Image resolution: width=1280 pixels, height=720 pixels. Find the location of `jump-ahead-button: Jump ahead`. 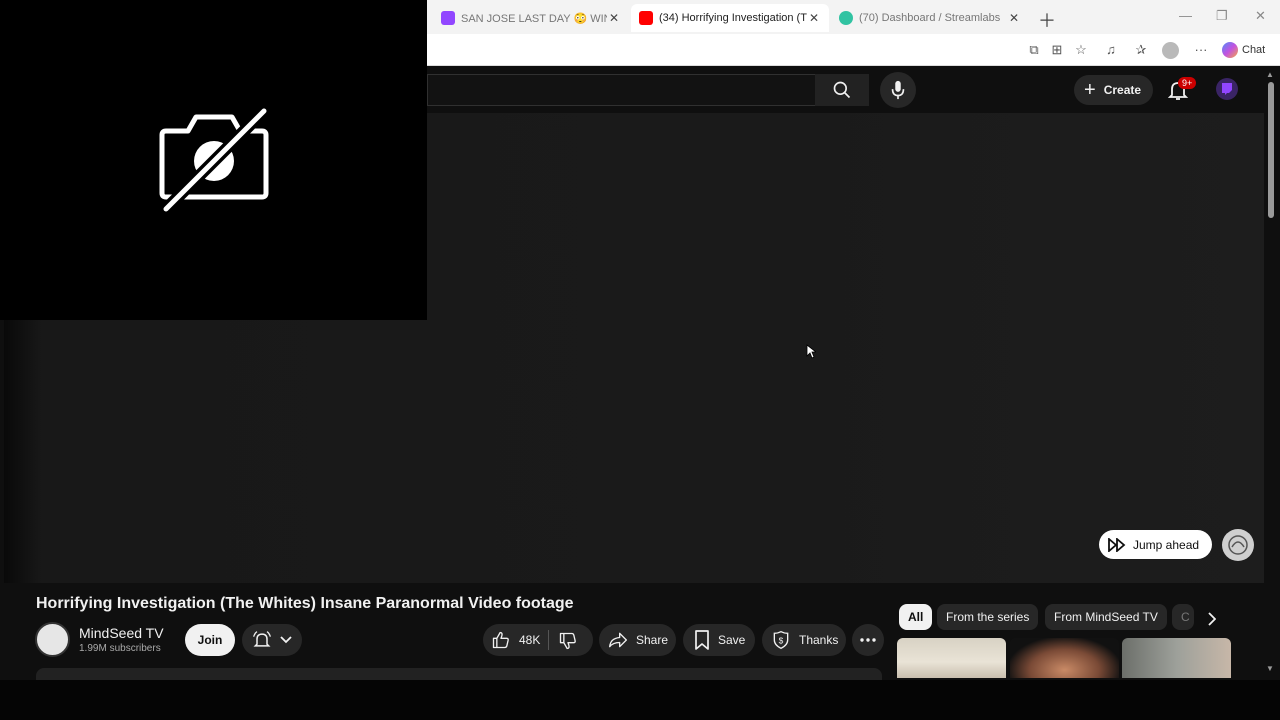

jump-ahead-button: Jump ahead is located at coordinates (1156, 544).